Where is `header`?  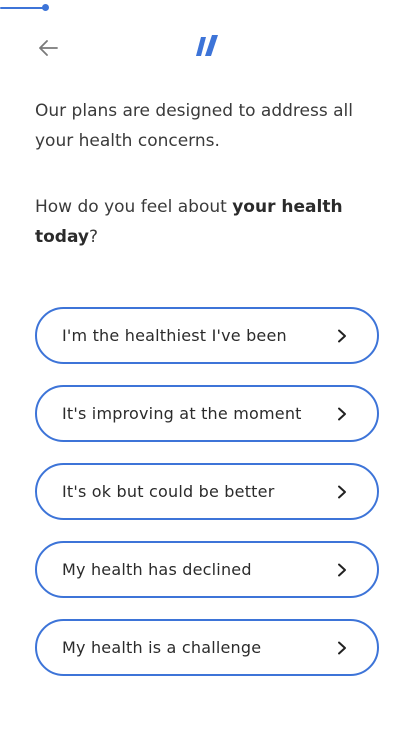
header is located at coordinates (207, 48).